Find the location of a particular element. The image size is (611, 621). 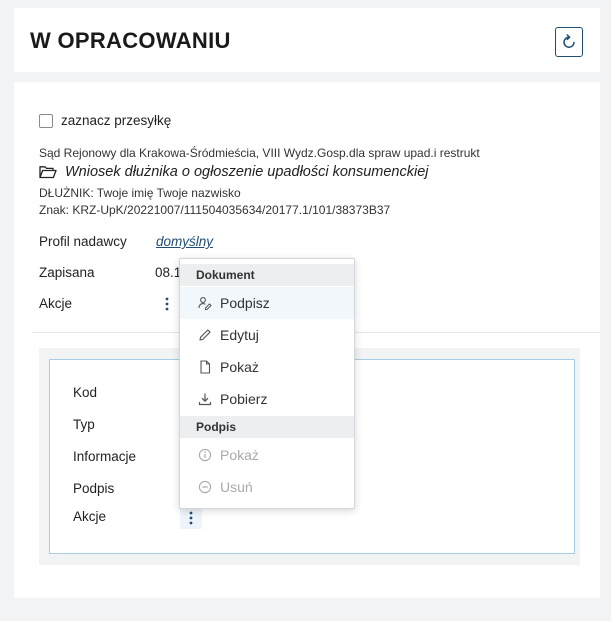

document-actions-label: Akcje is located at coordinates (90, 516).